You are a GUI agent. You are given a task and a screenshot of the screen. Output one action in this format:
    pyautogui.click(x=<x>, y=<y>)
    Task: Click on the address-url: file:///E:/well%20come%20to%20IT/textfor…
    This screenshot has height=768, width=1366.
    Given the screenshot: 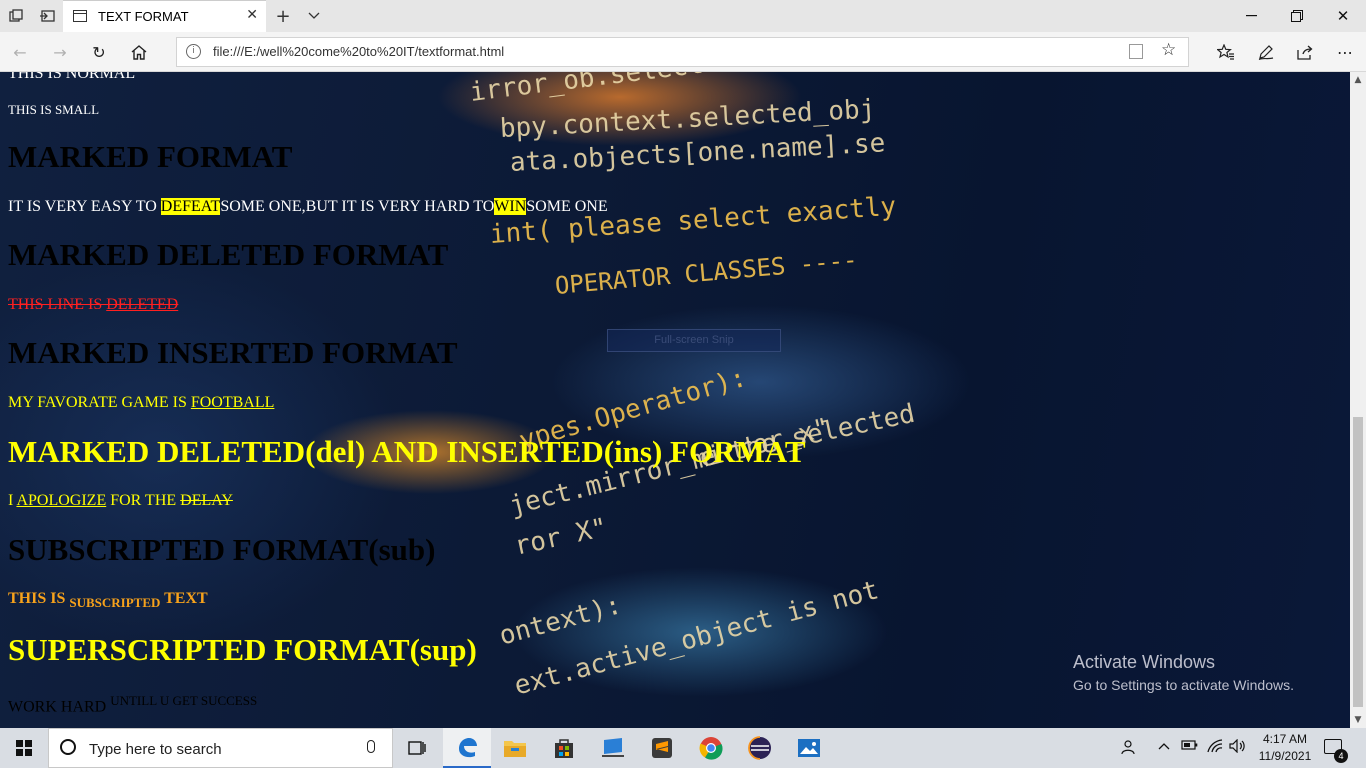 What is the action you would take?
    pyautogui.click(x=358, y=51)
    